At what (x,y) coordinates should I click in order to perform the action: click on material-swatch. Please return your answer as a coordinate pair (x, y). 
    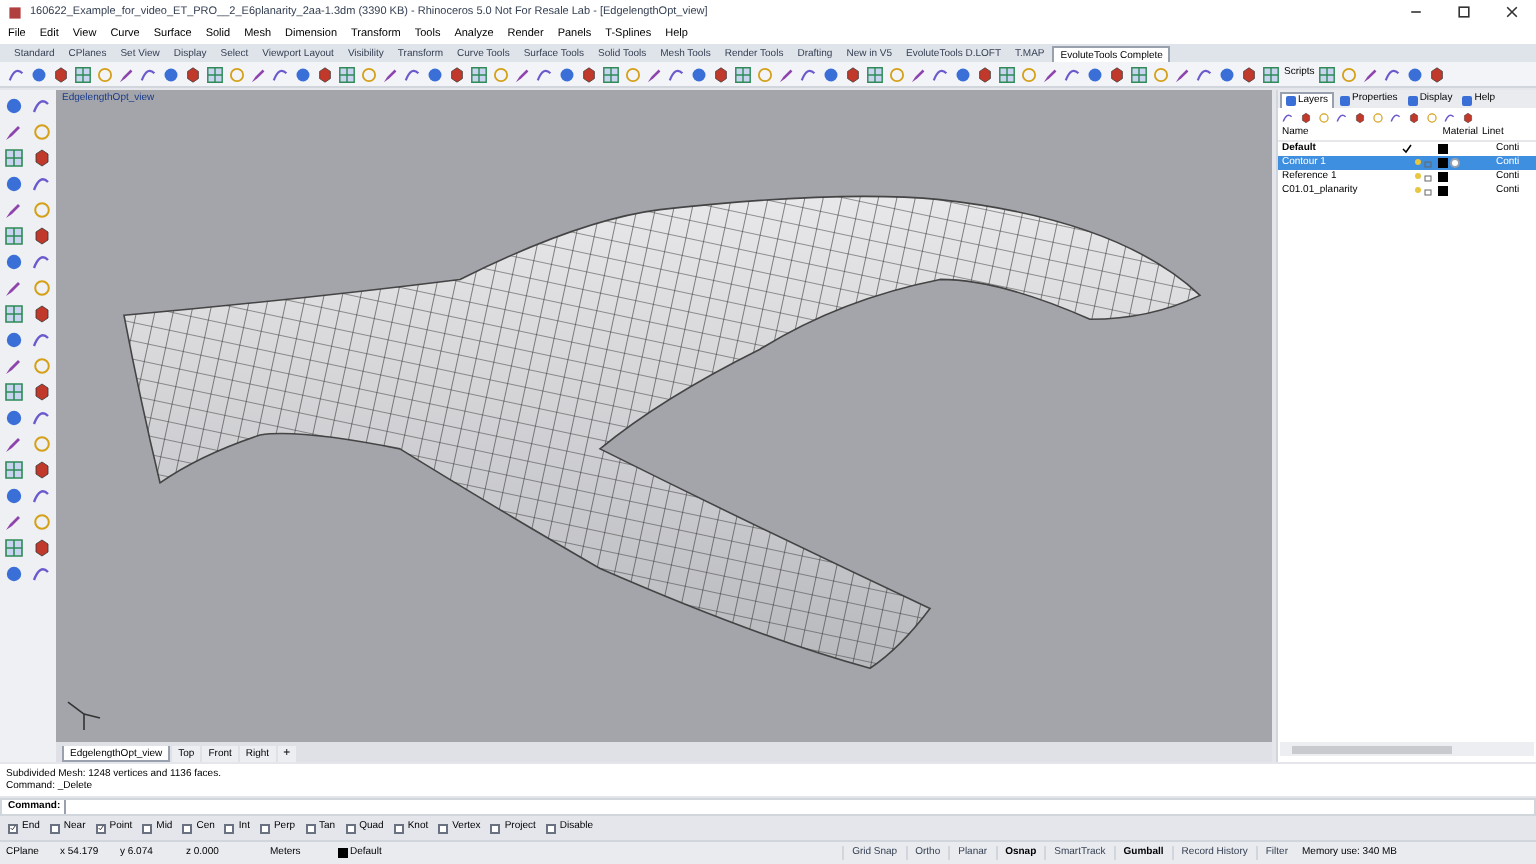
    Looking at the image, I should click on (1455, 163).